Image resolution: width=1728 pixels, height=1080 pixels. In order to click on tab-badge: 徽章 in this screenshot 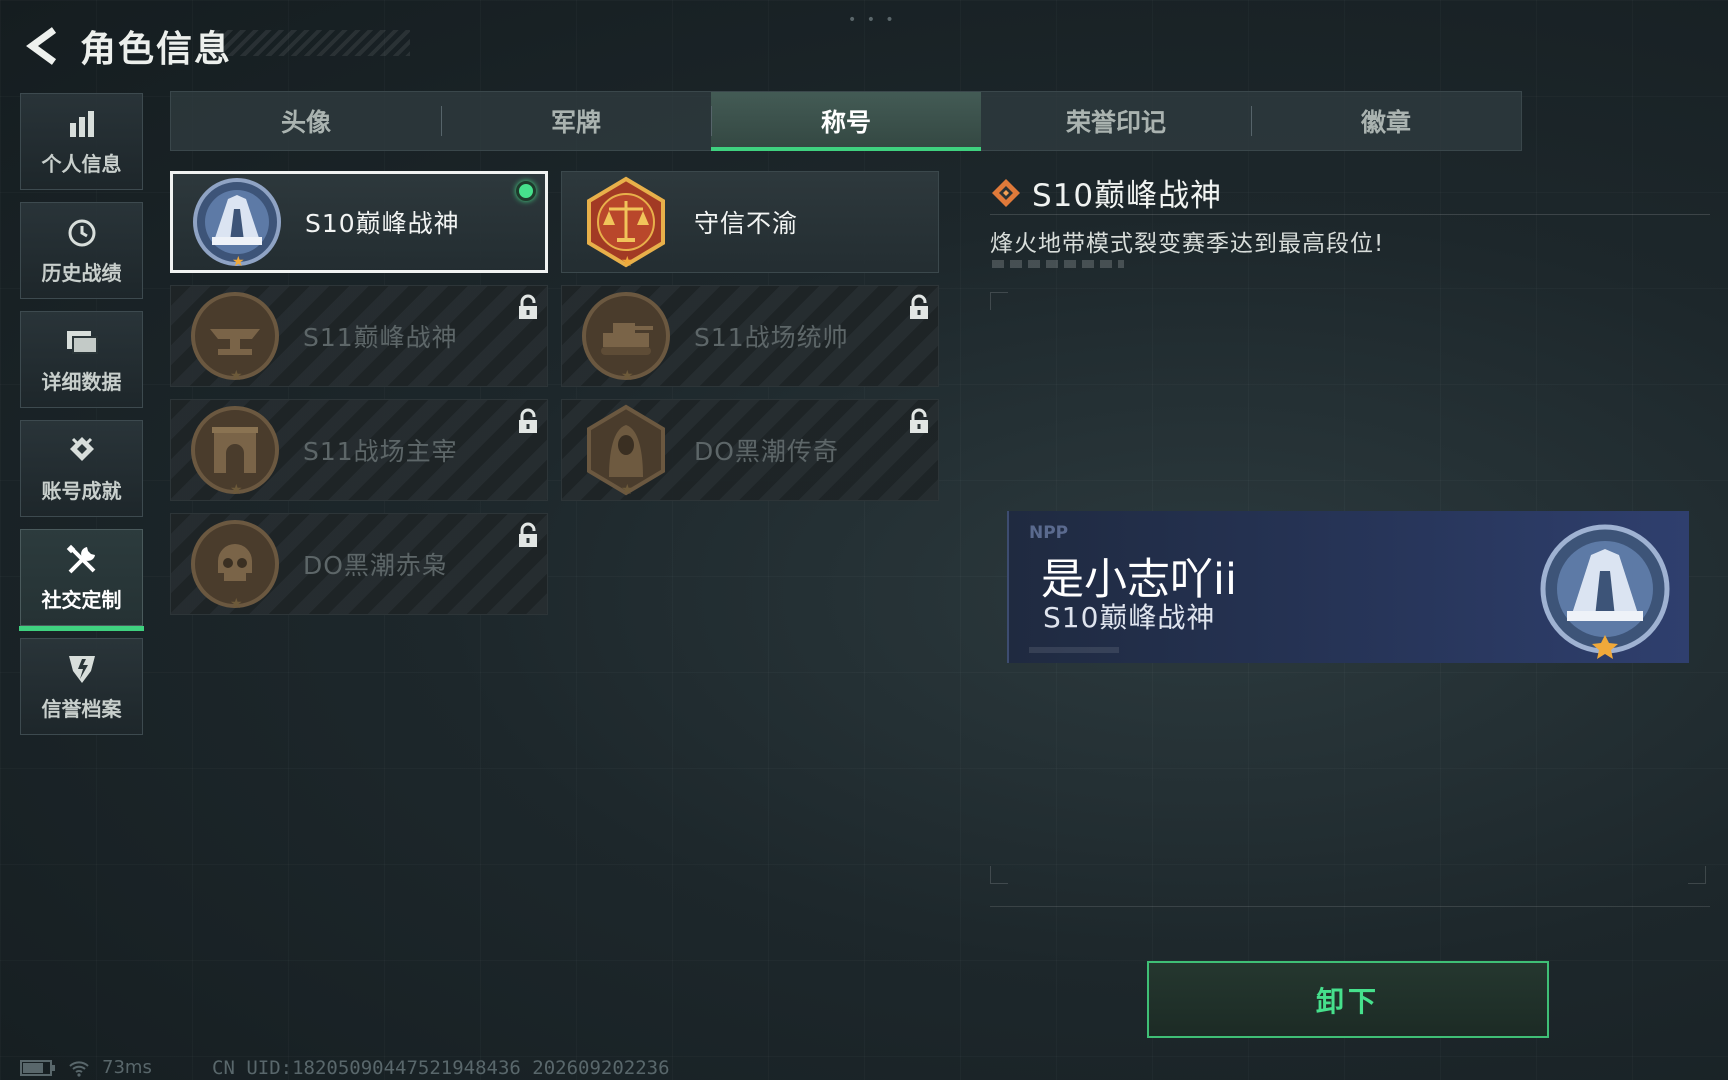, I will do `click(1386, 121)`.